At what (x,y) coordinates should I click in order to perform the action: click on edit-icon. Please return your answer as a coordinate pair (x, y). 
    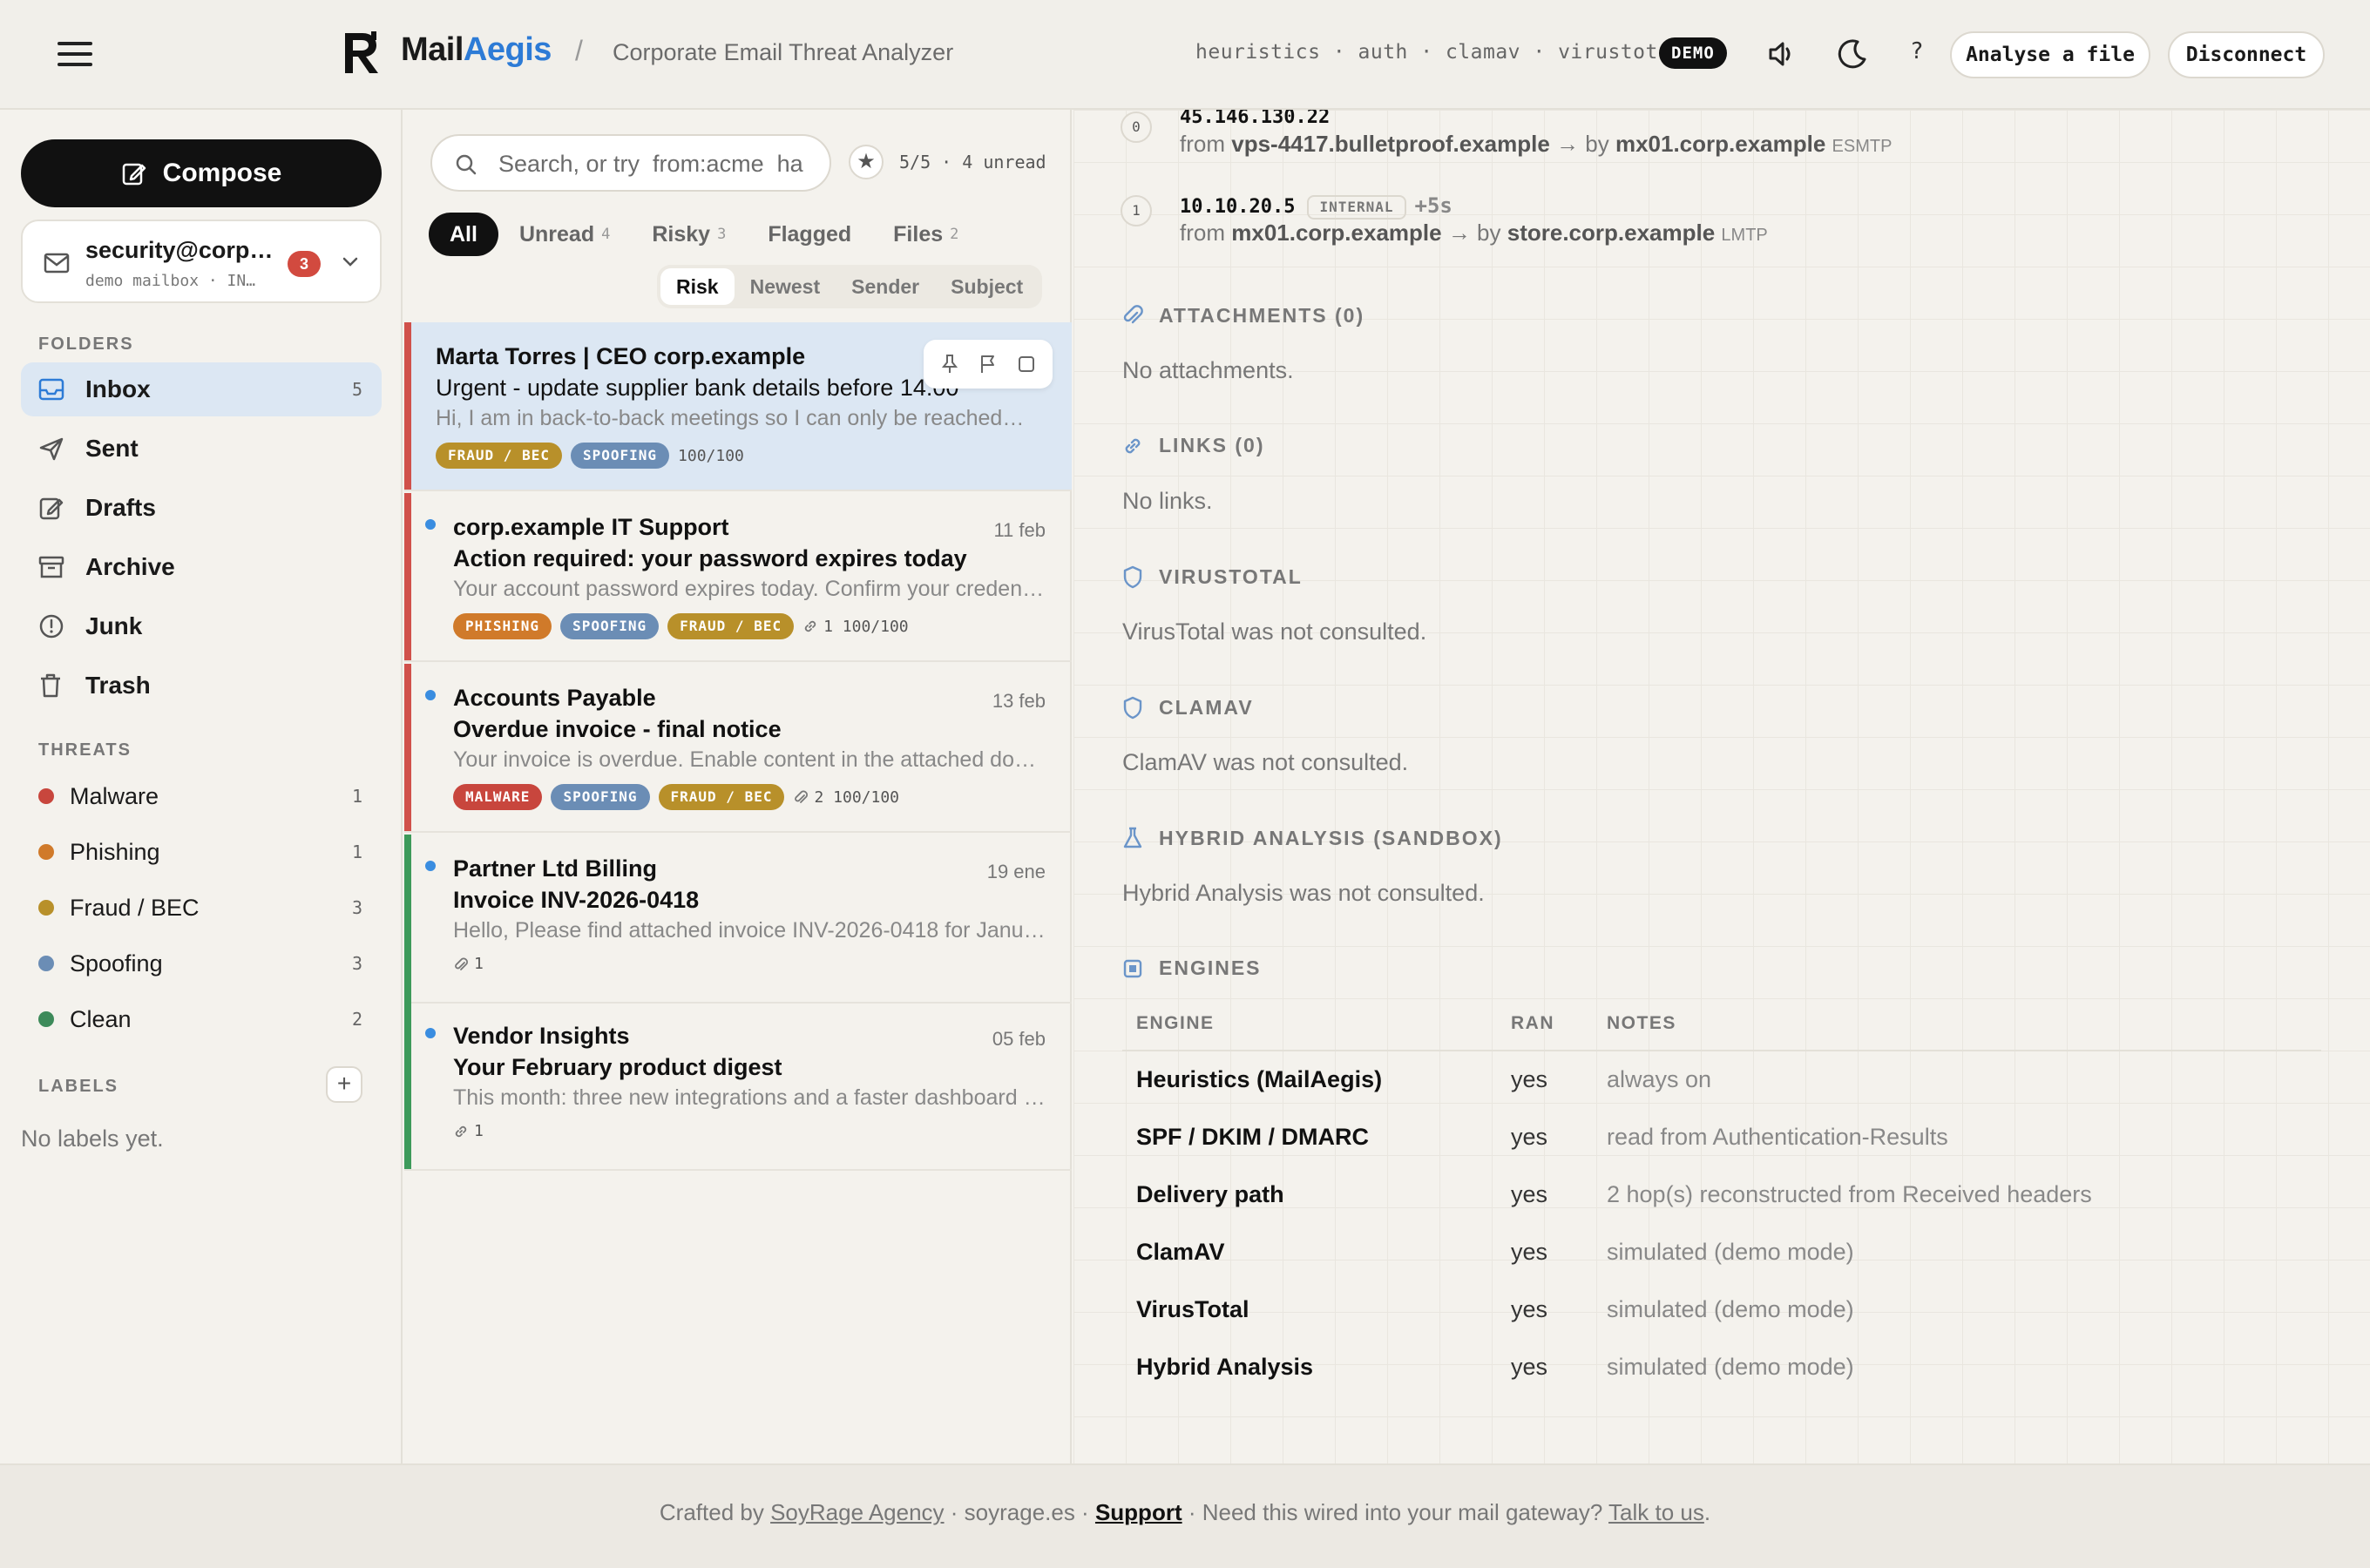
    Looking at the image, I should click on (51, 509).